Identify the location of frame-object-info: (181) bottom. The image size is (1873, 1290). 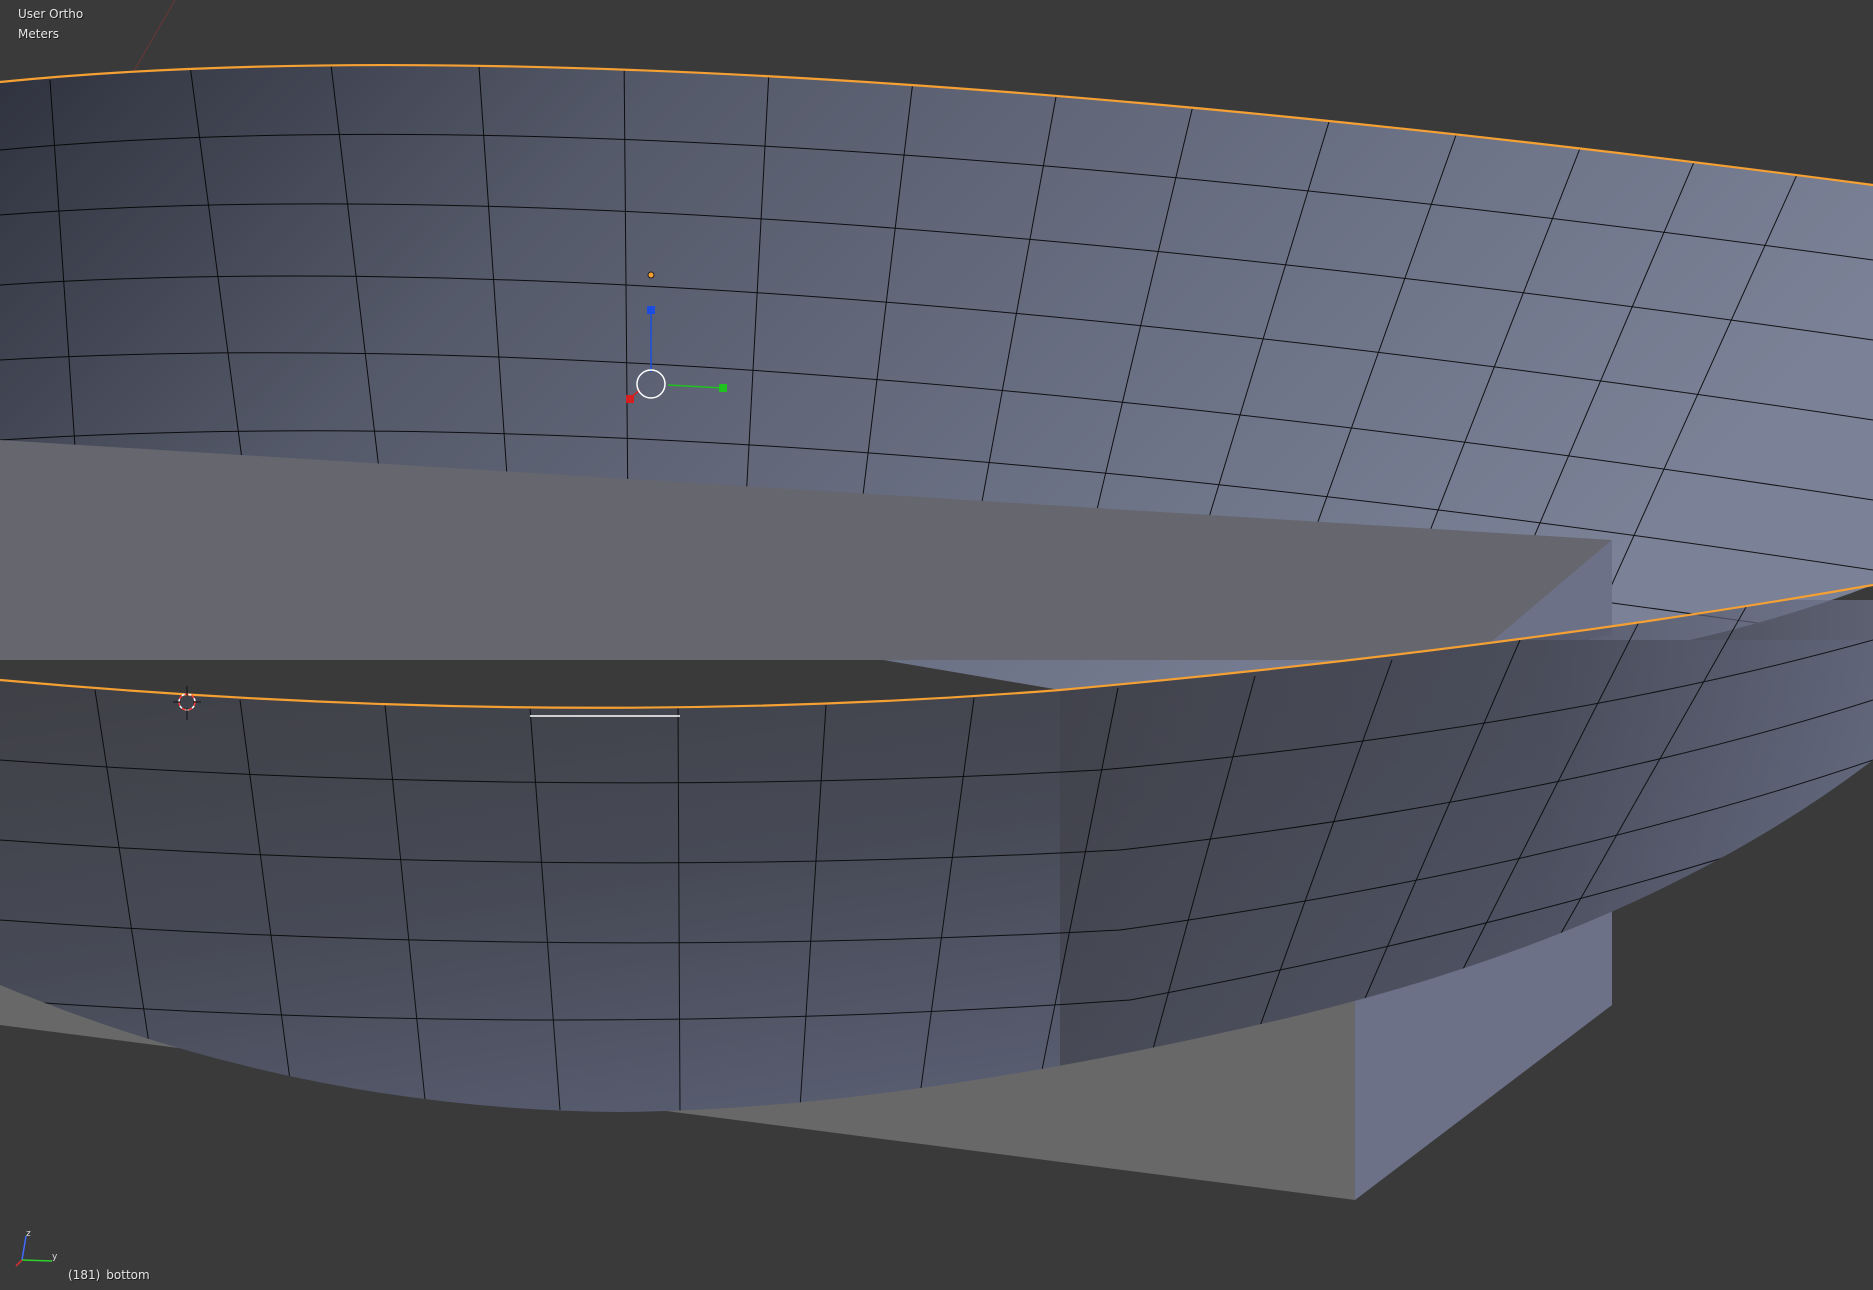
(112, 1275).